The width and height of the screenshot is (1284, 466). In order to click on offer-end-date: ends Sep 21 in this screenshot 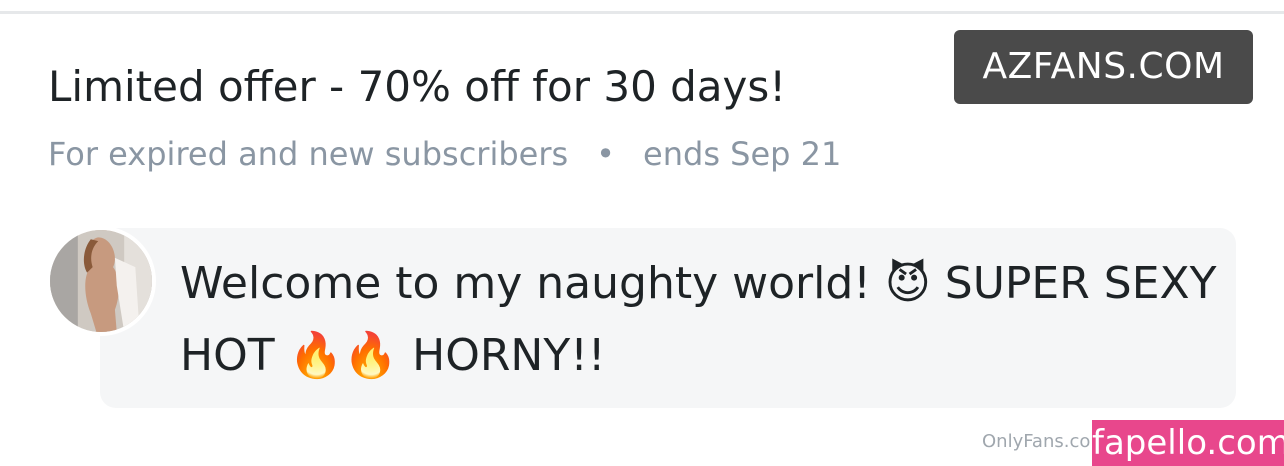, I will do `click(742, 154)`.